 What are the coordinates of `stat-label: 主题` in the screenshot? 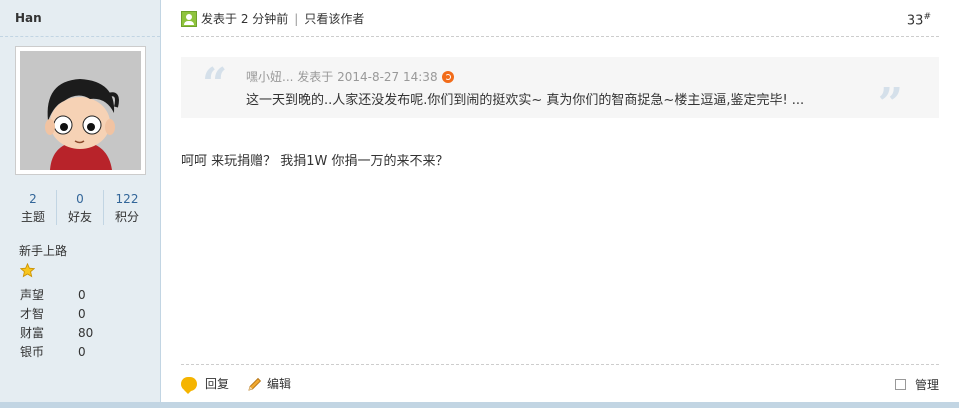 It's located at (32, 217).